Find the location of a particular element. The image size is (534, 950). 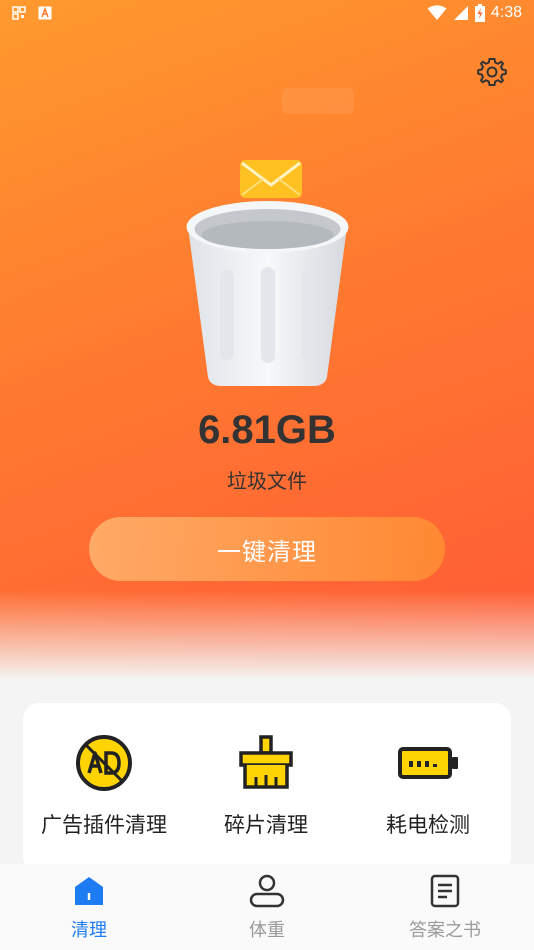

nav-label: 体重 is located at coordinates (267, 930).